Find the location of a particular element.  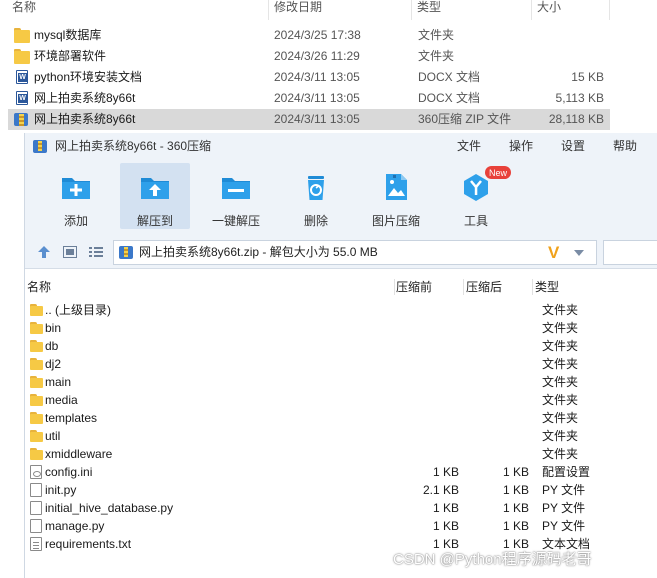

file-name: manage.py is located at coordinates (75, 526).